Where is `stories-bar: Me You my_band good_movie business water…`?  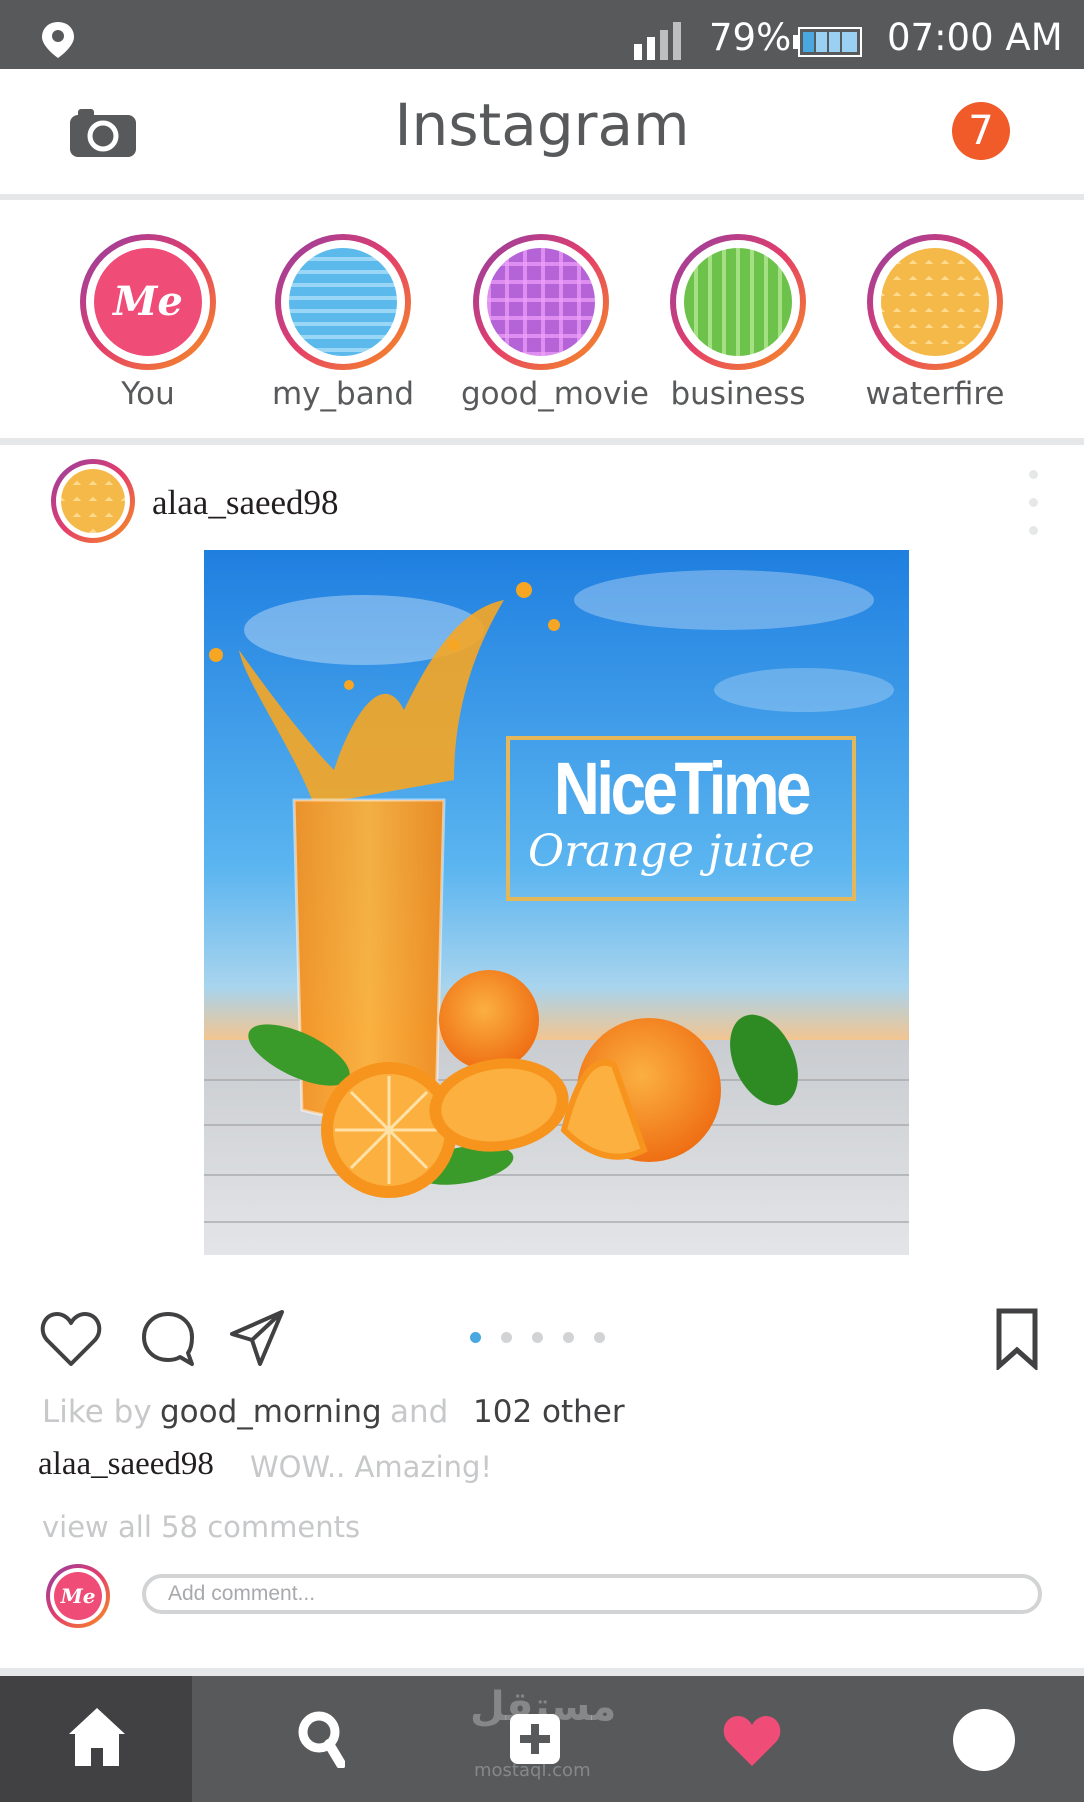 stories-bar: Me You my_band good_movie business water… is located at coordinates (542, 322).